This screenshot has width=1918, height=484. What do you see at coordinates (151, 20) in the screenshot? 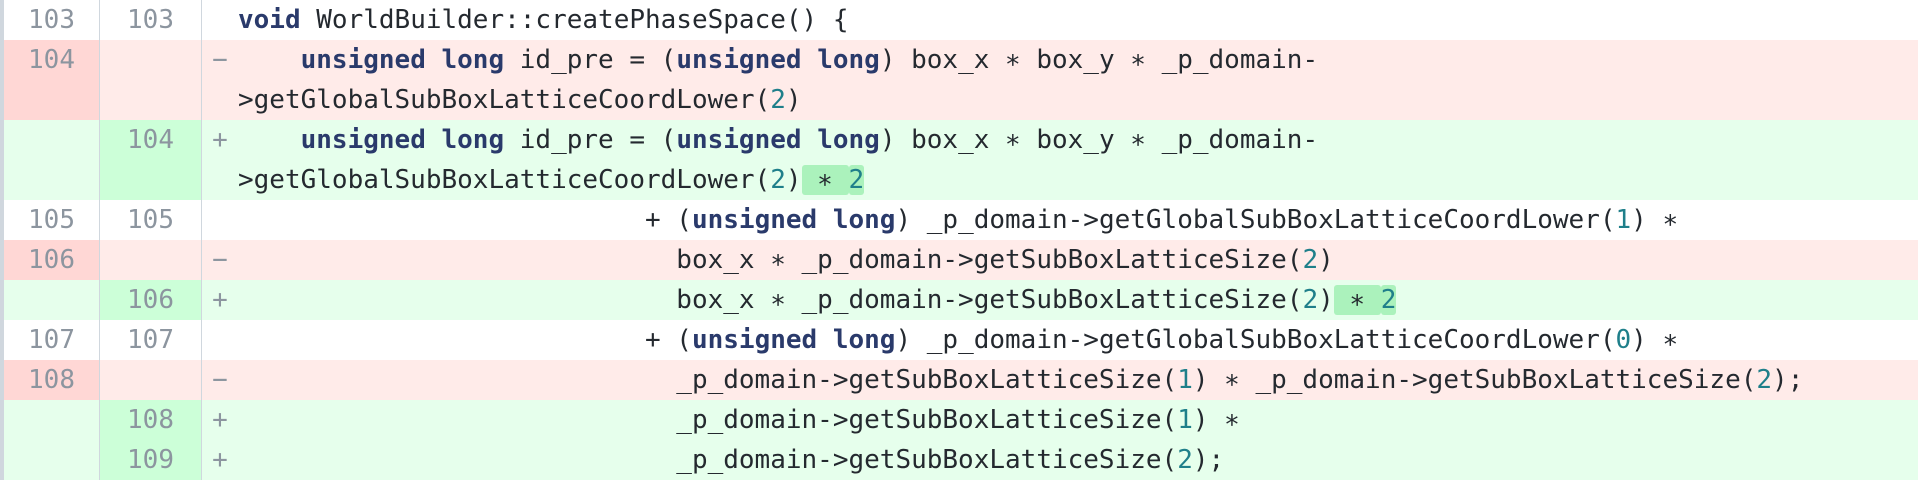
I see `new-line-number: 103` at bounding box center [151, 20].